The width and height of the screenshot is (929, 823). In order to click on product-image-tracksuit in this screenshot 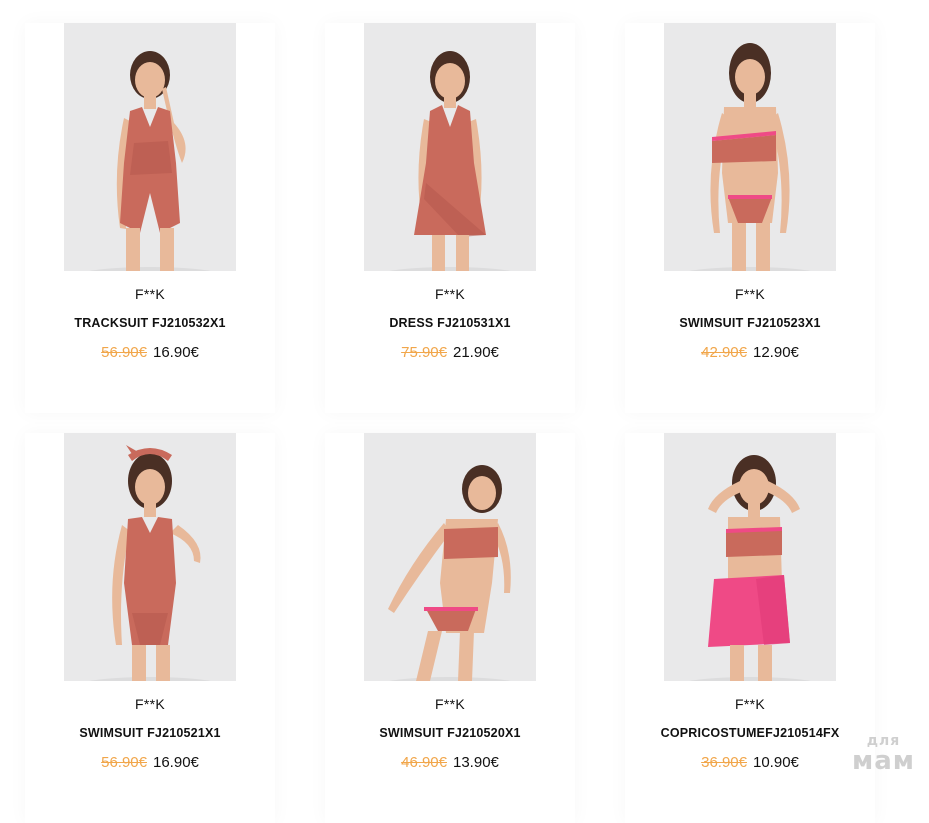, I will do `click(150, 147)`.